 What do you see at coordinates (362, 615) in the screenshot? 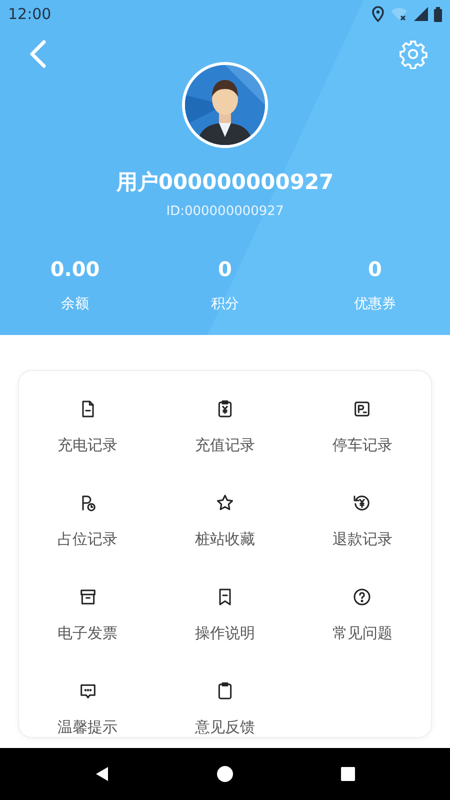
I see `menu-item: 常见问题` at bounding box center [362, 615].